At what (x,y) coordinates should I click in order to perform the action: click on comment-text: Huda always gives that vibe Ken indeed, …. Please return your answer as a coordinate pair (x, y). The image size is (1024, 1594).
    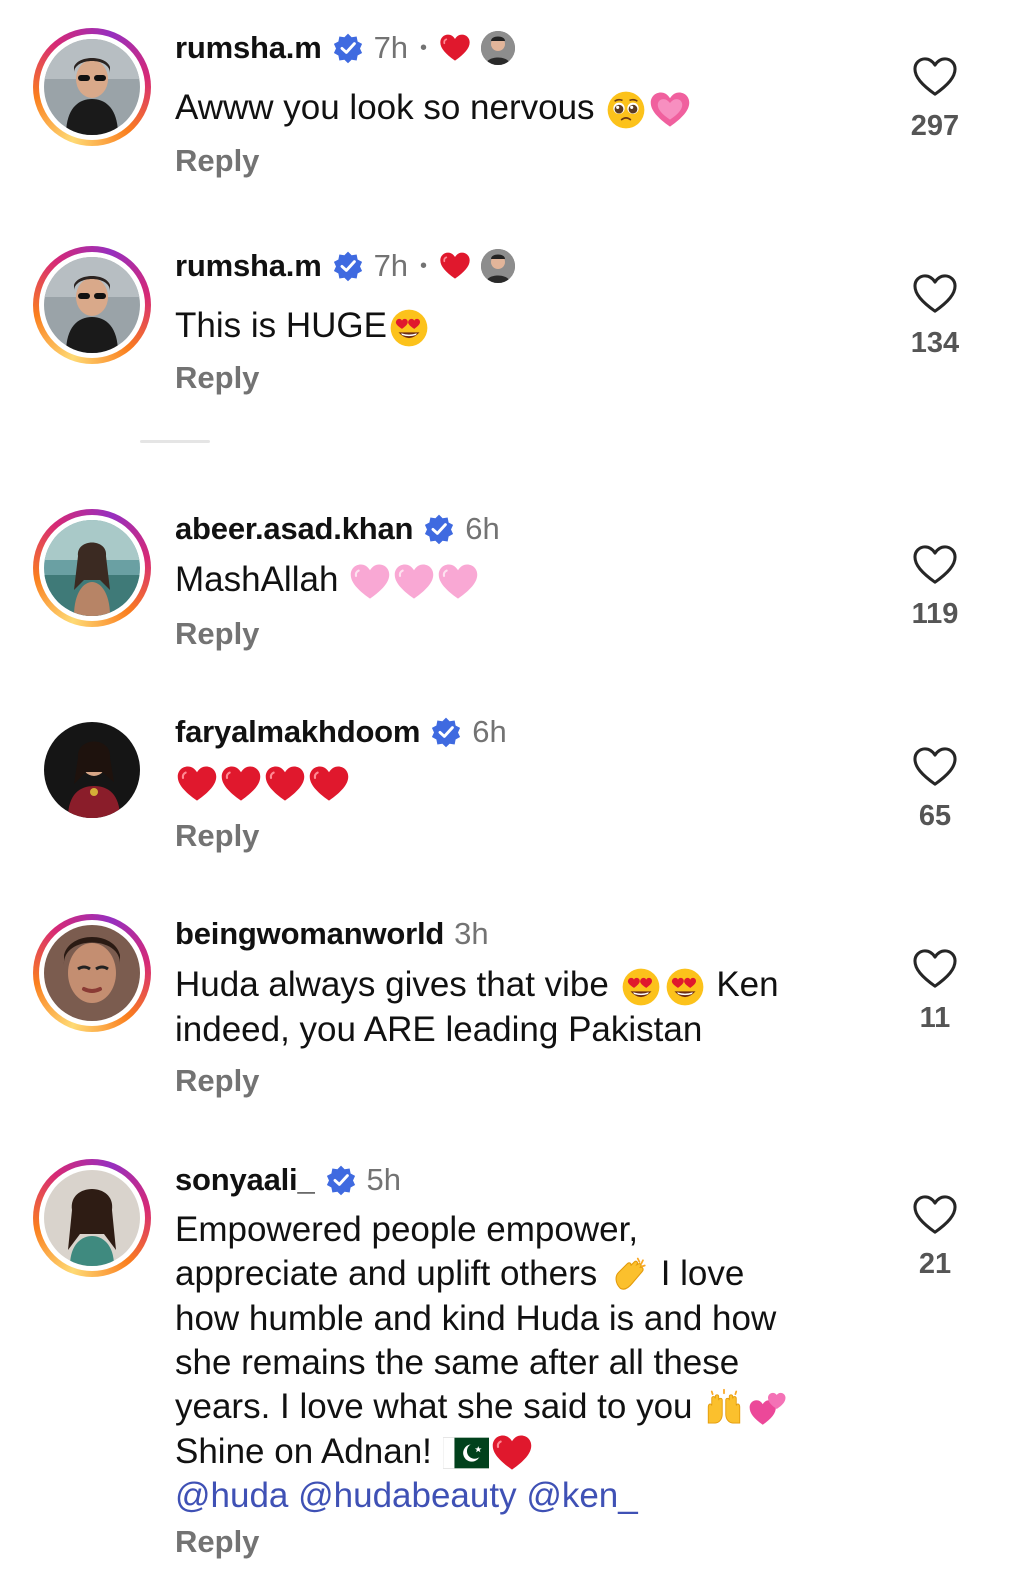
    Looking at the image, I should click on (477, 1007).